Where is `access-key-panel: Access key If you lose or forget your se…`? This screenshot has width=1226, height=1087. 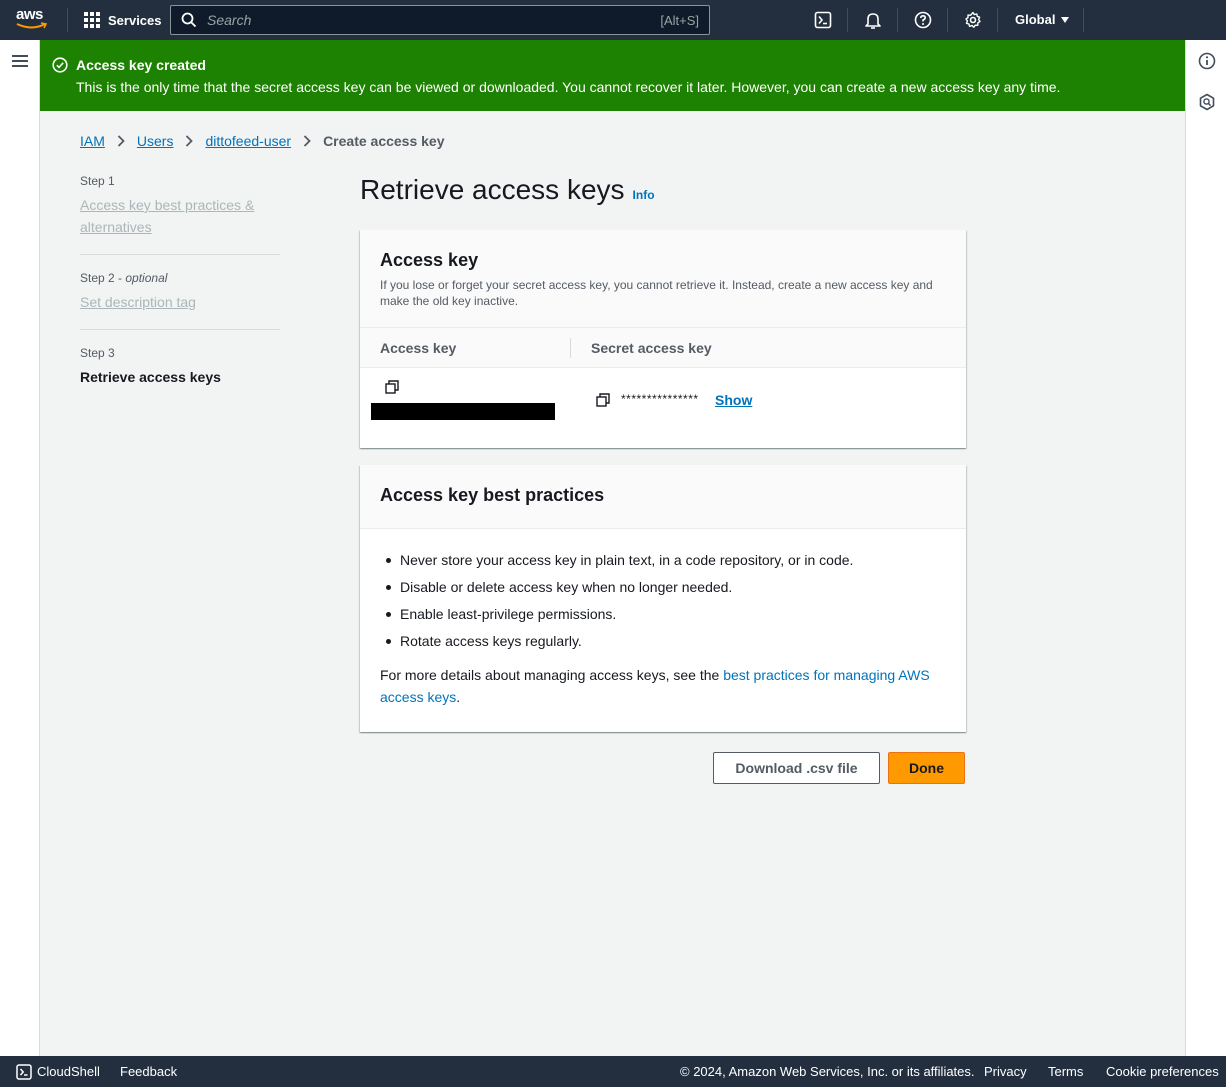 access-key-panel: Access key If you lose or forget your se… is located at coordinates (663, 339).